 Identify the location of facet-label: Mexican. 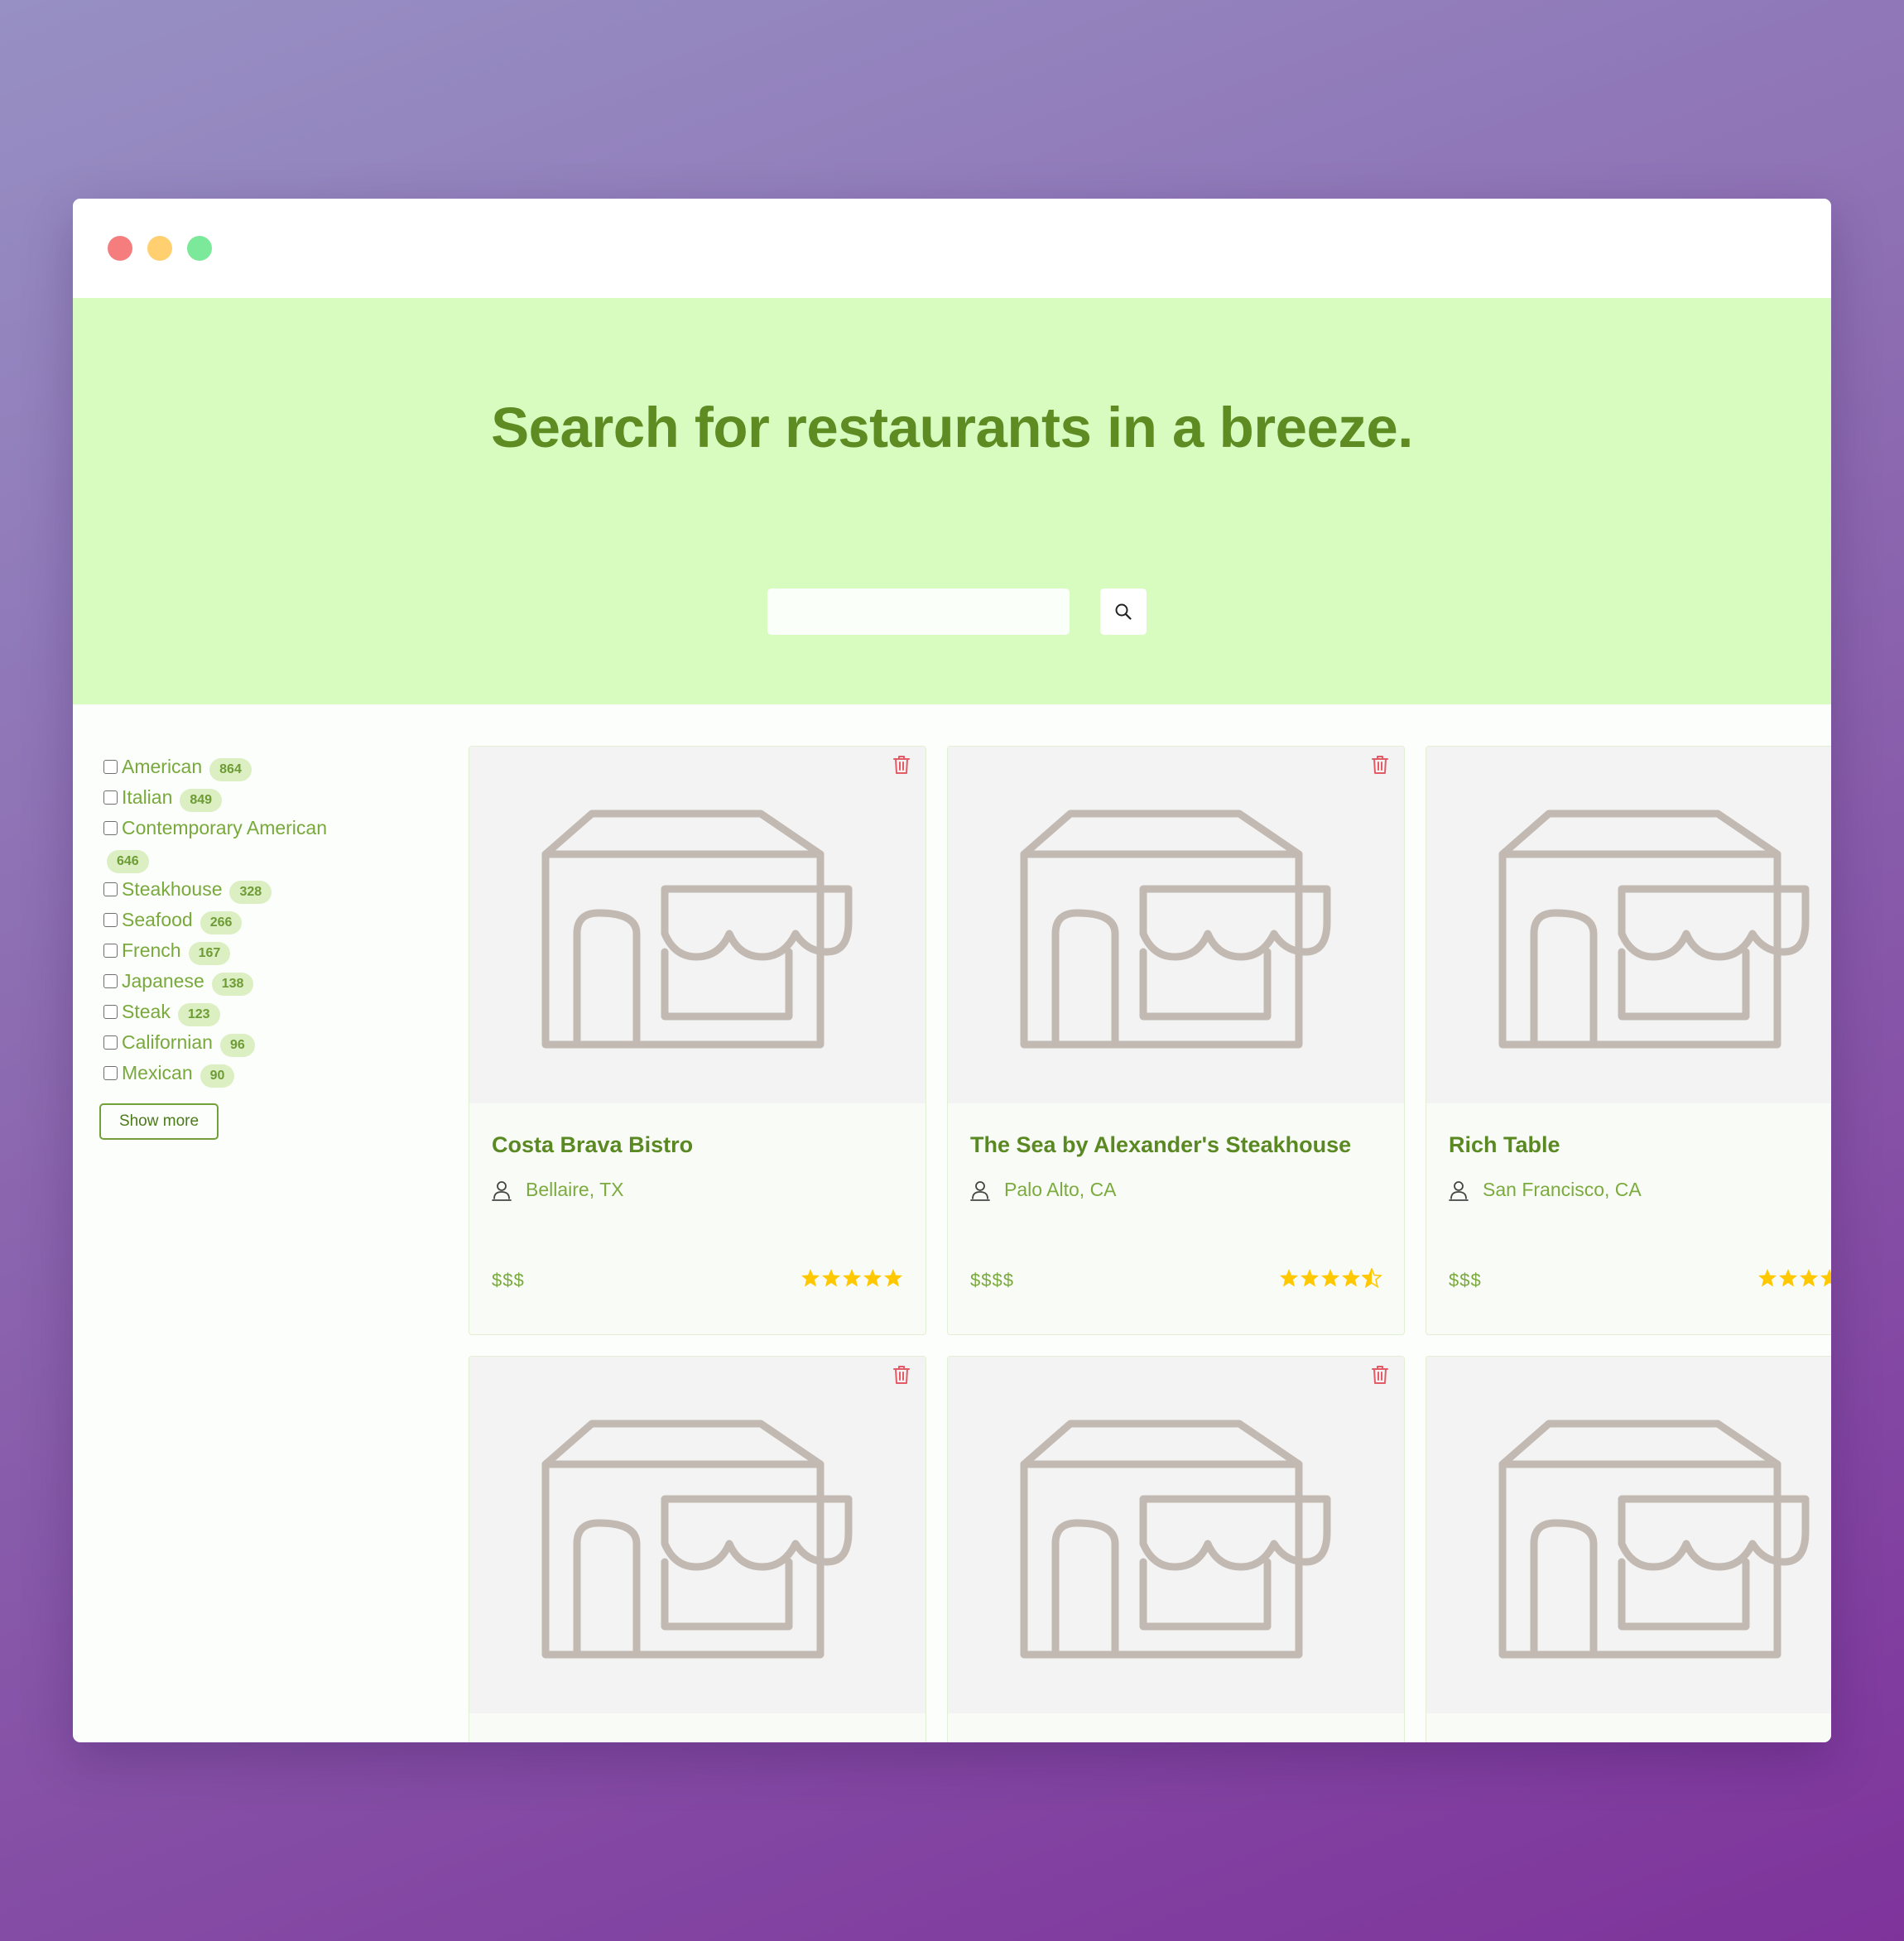
(157, 1072).